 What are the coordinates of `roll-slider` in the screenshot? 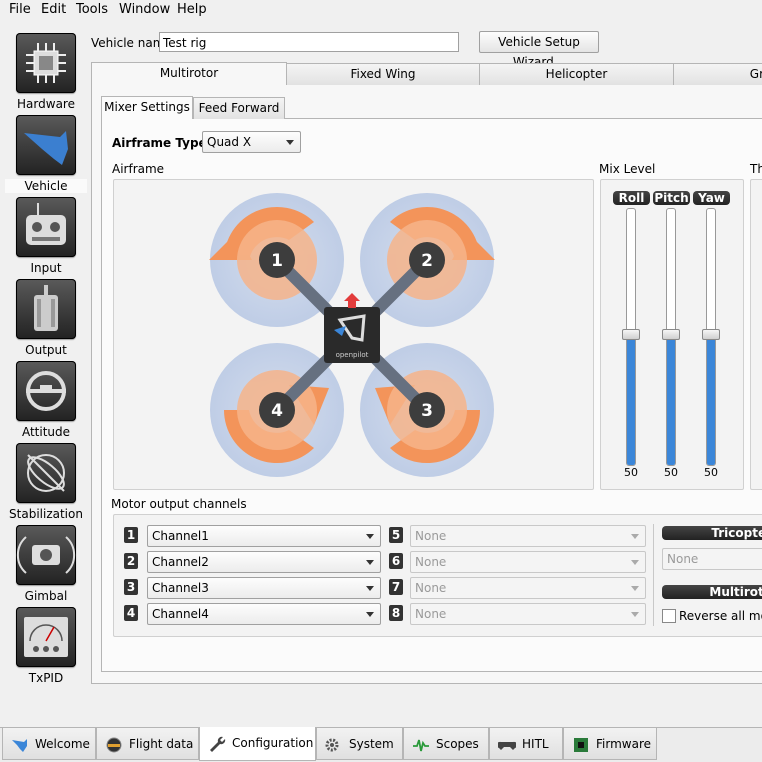 It's located at (631, 337).